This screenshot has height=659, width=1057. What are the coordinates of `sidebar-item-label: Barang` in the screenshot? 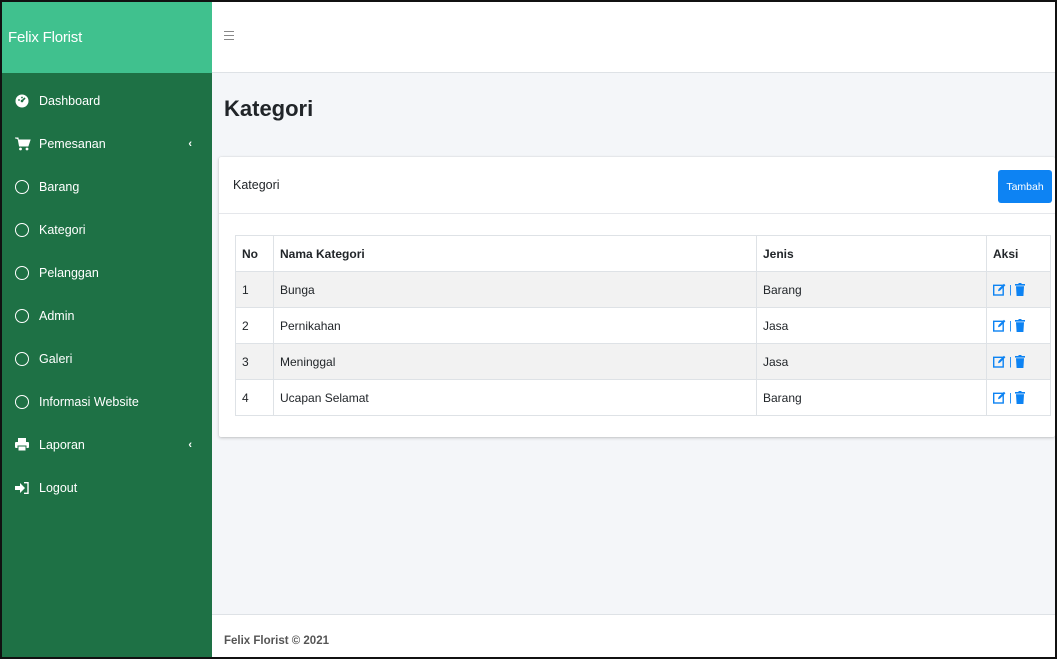 It's located at (59, 186).